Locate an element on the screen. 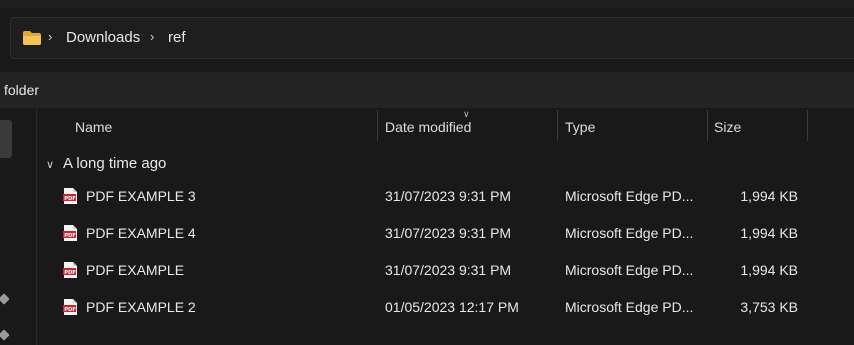 The height and width of the screenshot is (345, 854). breadcrumb-downloads: Downloads is located at coordinates (103, 37).